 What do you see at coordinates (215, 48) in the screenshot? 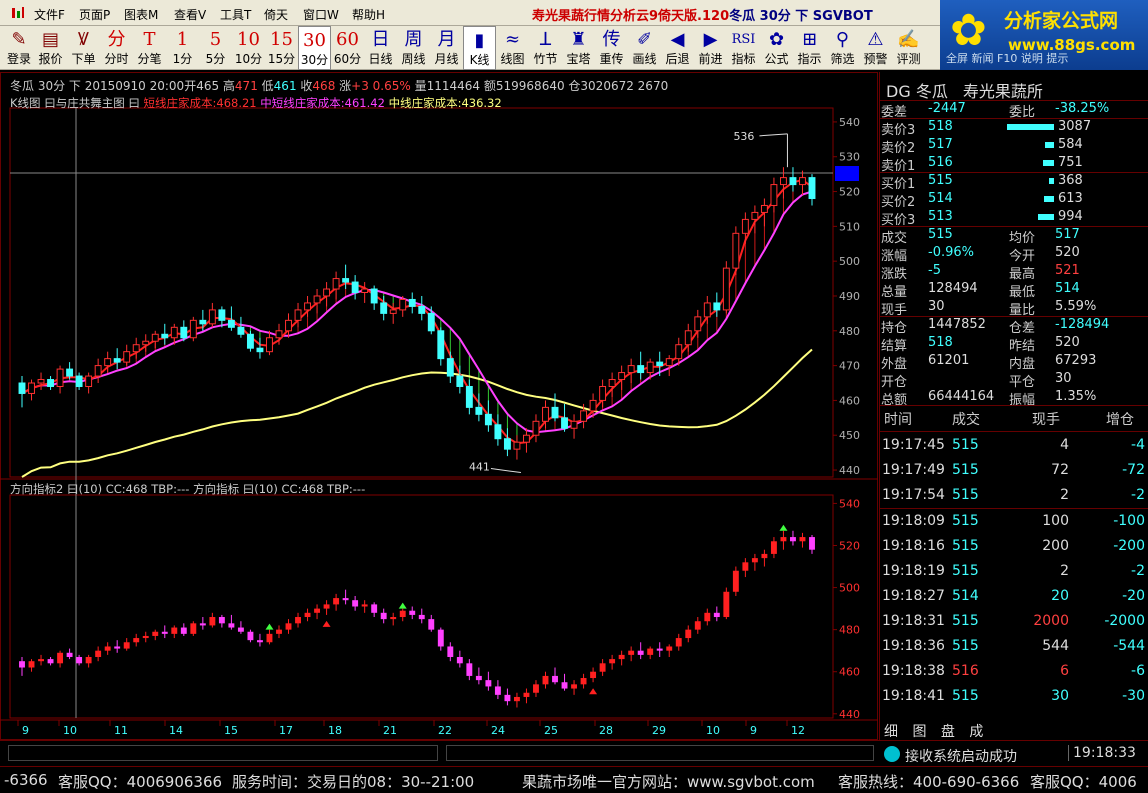
I see `toolbar-button-7: 5 5分` at bounding box center [215, 48].